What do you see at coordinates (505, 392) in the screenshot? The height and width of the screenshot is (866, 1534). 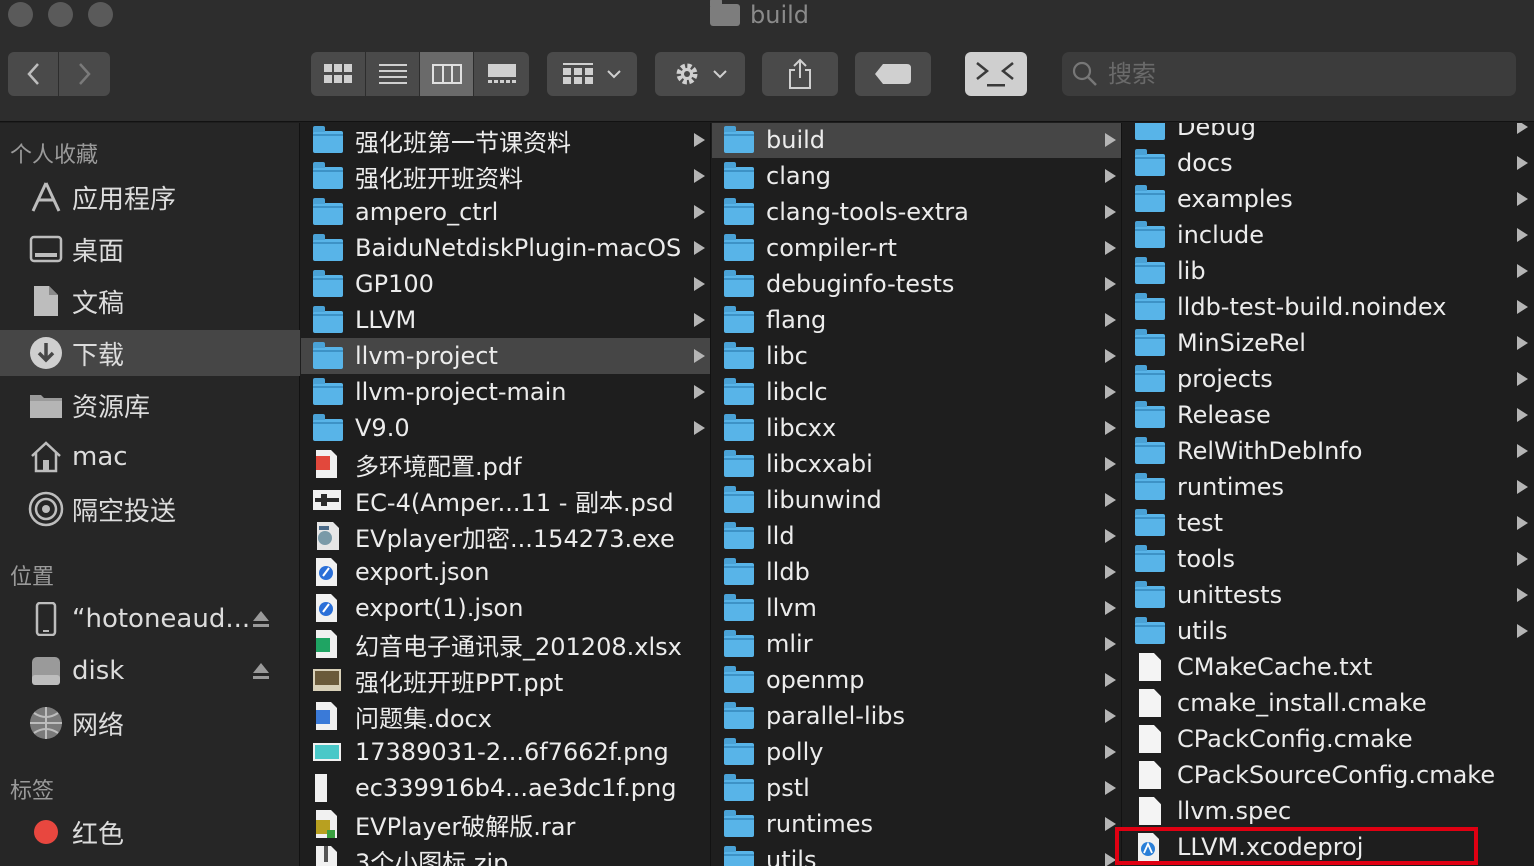 I see `folder-row: llvm-project-main` at bounding box center [505, 392].